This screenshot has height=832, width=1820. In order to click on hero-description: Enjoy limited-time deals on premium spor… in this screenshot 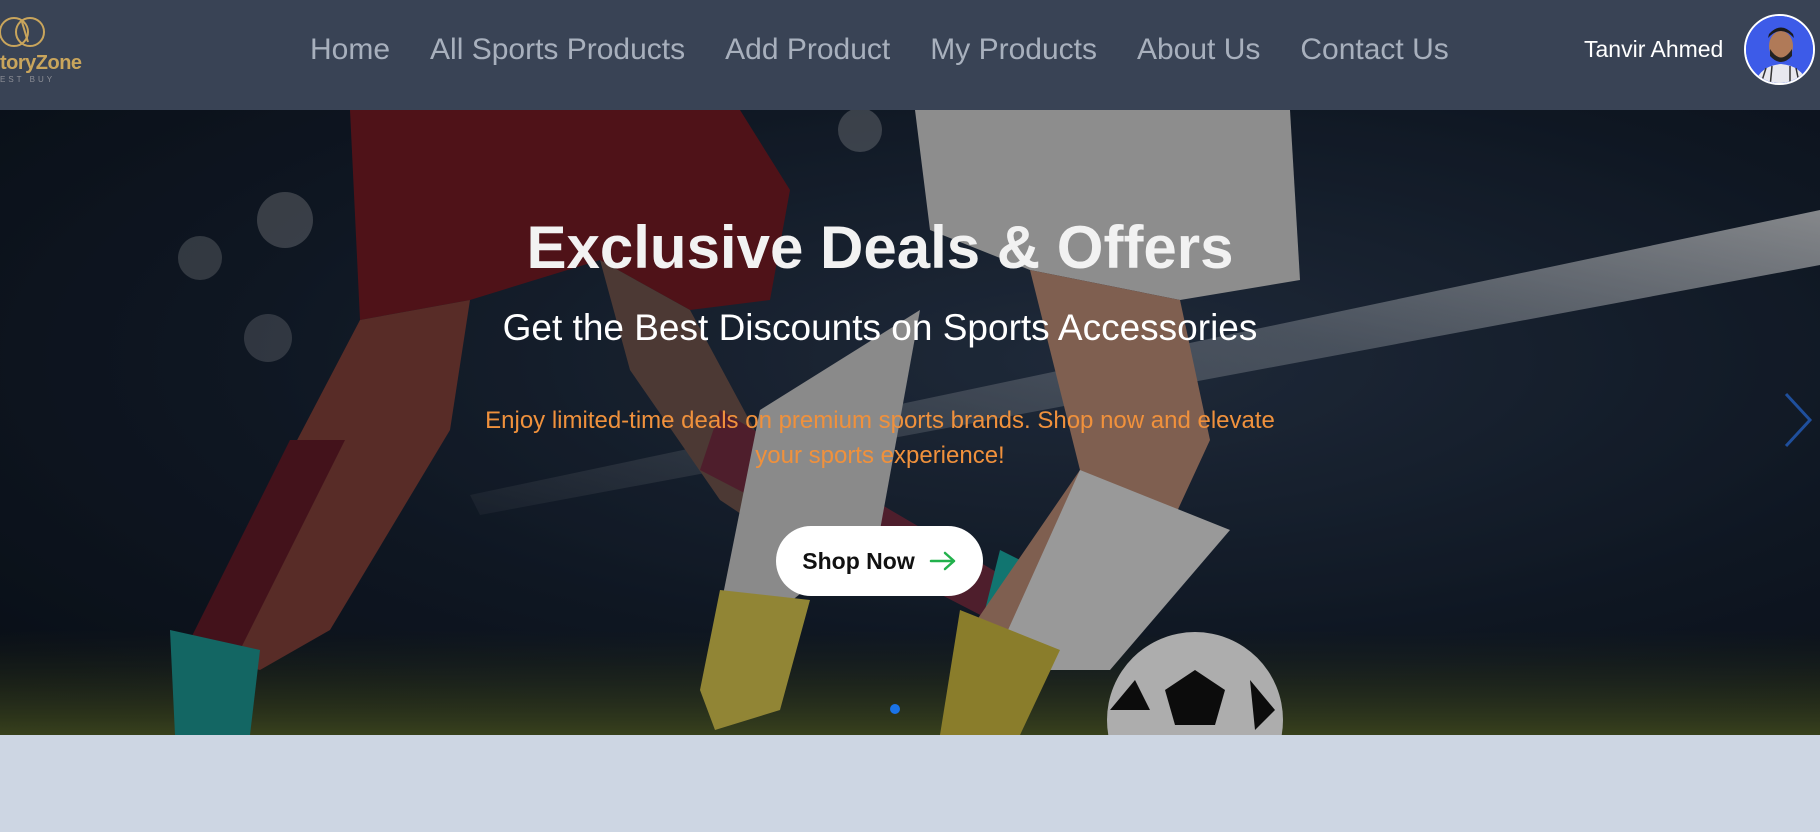, I will do `click(880, 438)`.